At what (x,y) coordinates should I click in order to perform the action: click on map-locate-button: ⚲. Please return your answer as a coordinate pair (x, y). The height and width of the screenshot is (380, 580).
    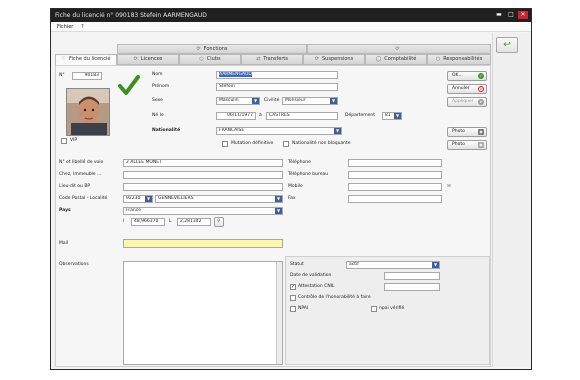
    Looking at the image, I should click on (219, 222).